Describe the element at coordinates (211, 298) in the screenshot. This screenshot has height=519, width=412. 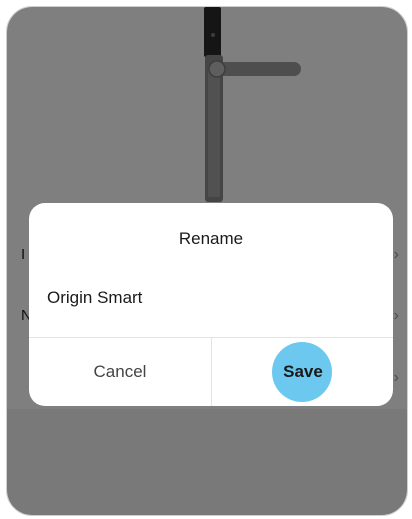
I see `name-input` at that location.